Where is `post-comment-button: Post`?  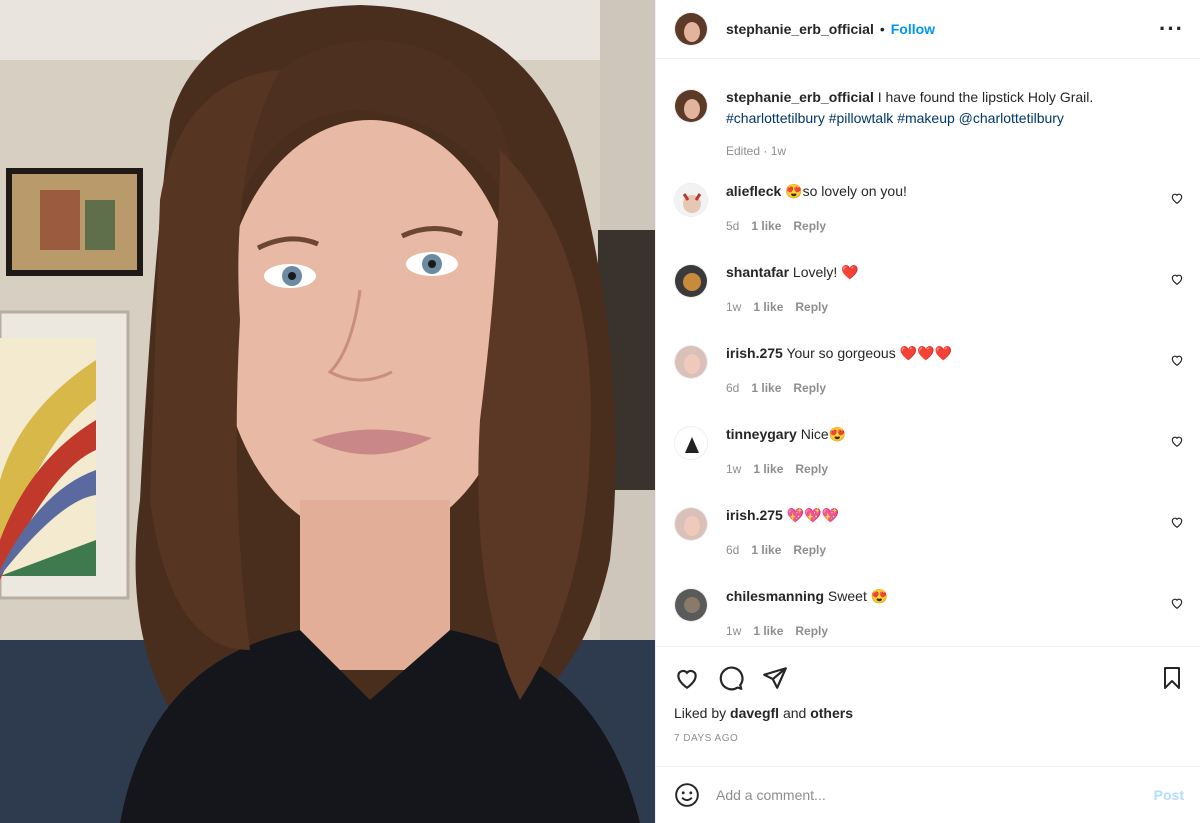 post-comment-button: Post is located at coordinates (1169, 795).